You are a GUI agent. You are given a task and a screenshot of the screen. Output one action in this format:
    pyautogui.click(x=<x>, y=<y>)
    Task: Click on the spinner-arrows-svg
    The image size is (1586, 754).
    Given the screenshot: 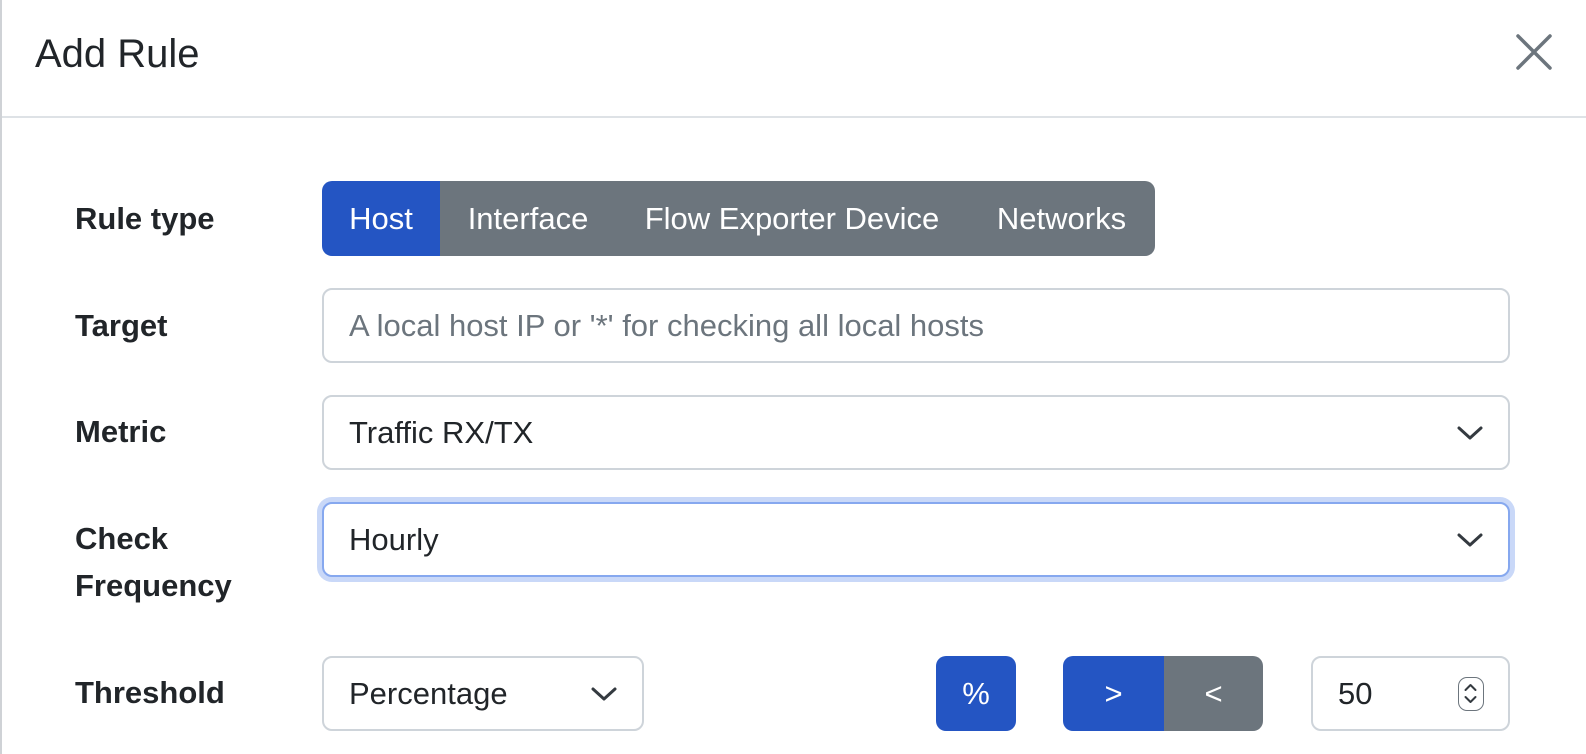 What is the action you would take?
    pyautogui.click(x=1470, y=693)
    